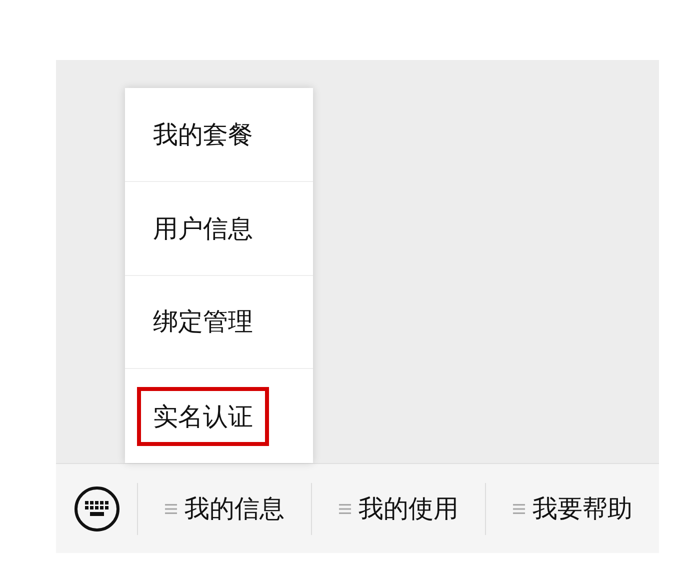 This screenshot has width=687, height=578. Describe the element at coordinates (398, 508) in the screenshot. I see `menu-tab: 我的使用` at that location.